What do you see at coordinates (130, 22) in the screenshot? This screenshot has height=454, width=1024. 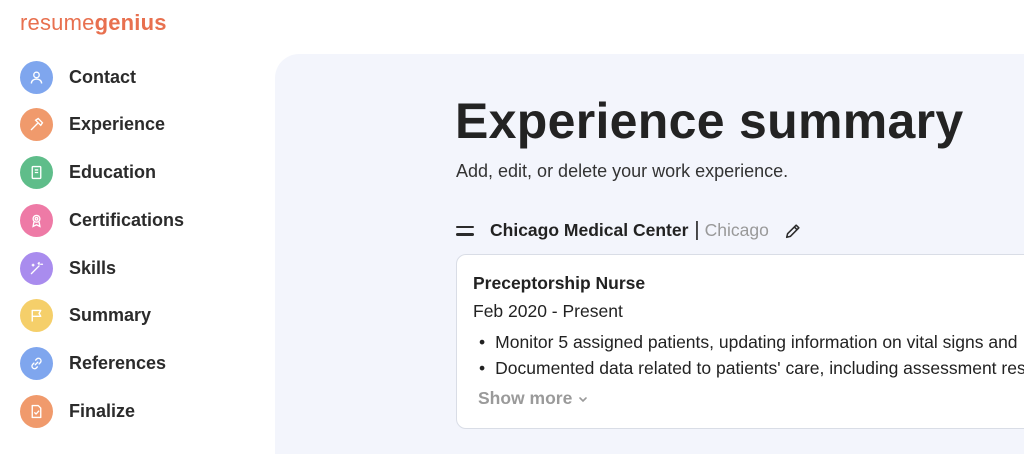 I see `logo-text-genius: genius` at bounding box center [130, 22].